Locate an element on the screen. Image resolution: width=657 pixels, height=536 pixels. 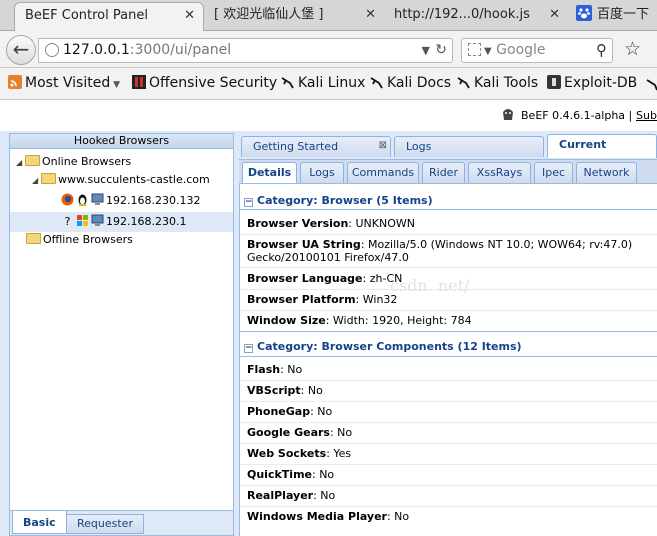
tab-label: 百度一下 is located at coordinates (623, 14).